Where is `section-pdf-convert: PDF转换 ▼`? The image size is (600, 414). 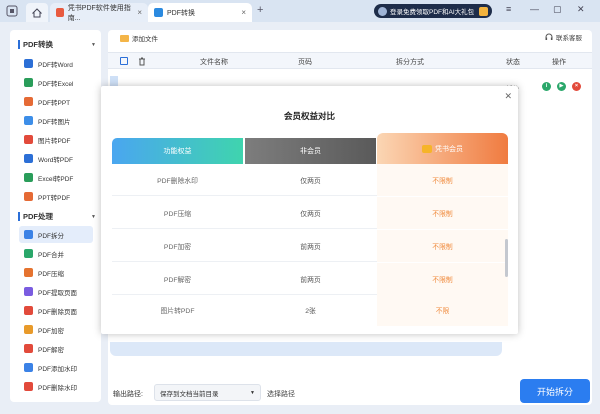
section-pdf-convert: PDF转换 ▼ is located at coordinates (57, 44).